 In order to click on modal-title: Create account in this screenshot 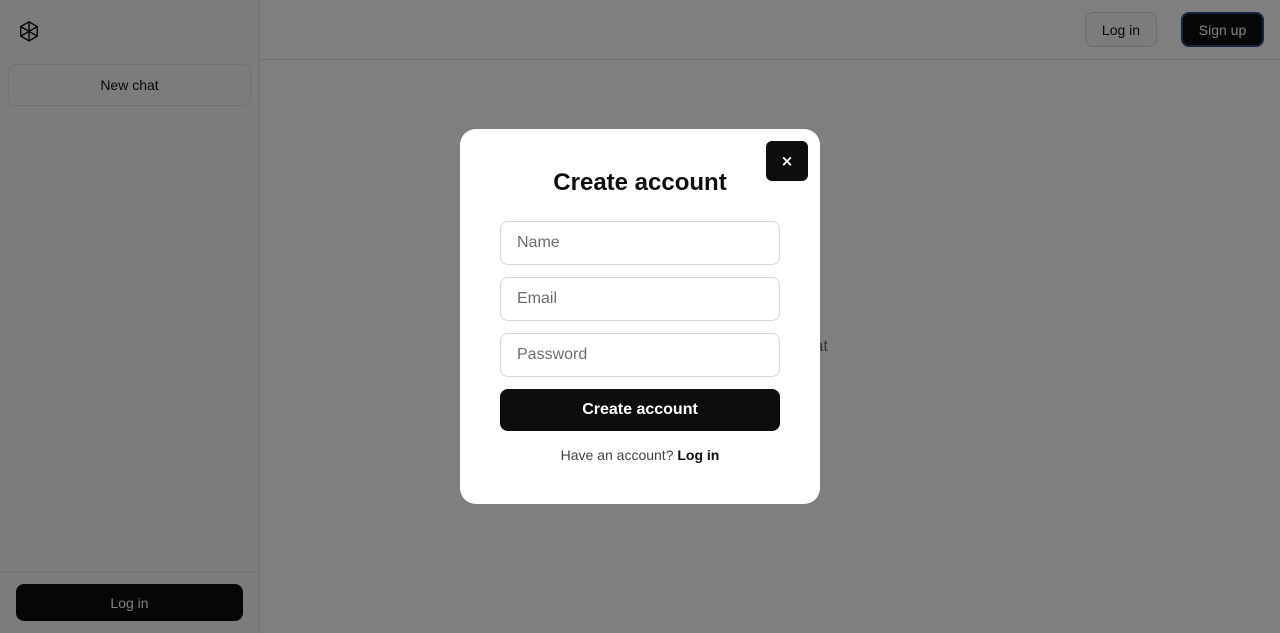, I will do `click(640, 182)`.